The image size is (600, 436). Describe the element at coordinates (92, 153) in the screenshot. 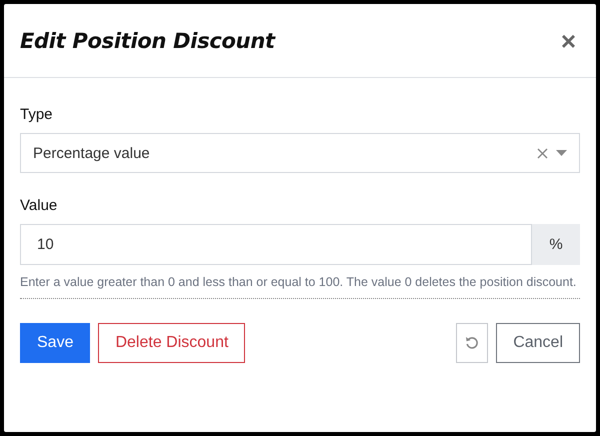

I see `select-value: Percentage value` at that location.